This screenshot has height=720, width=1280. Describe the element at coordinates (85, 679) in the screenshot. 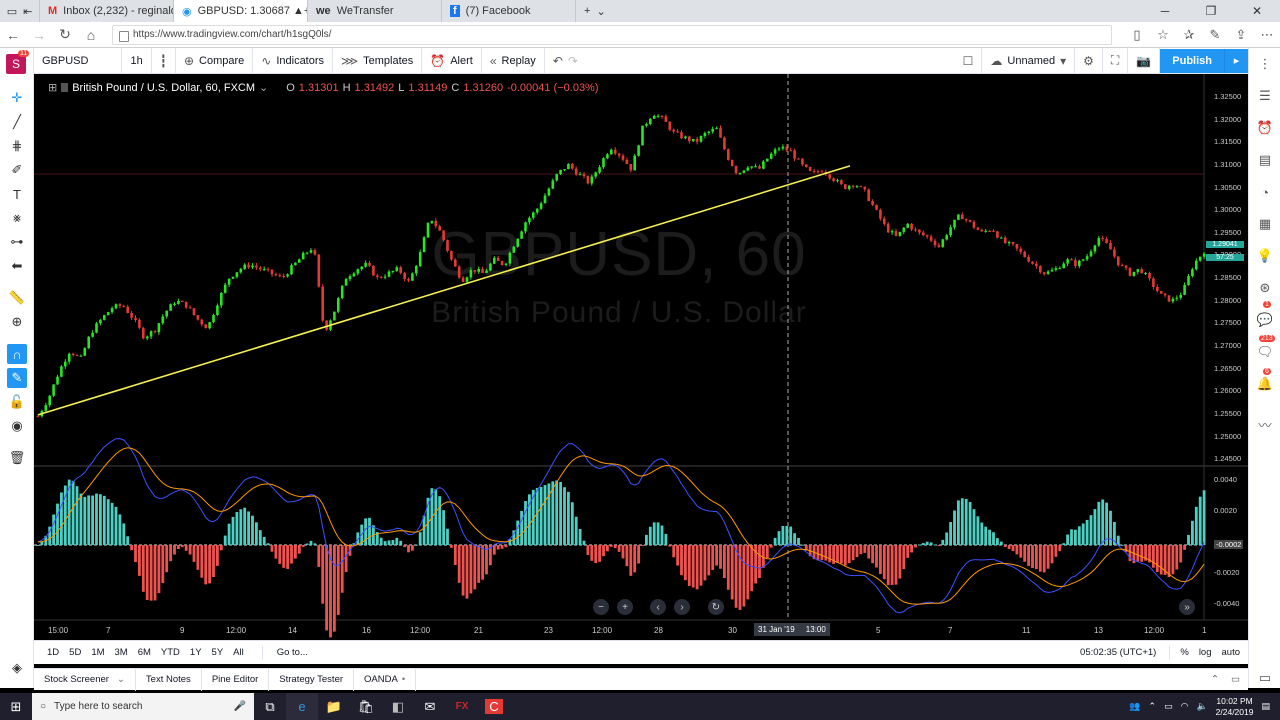

I see `tab-stock-screener: Stock Screener ⌄` at that location.